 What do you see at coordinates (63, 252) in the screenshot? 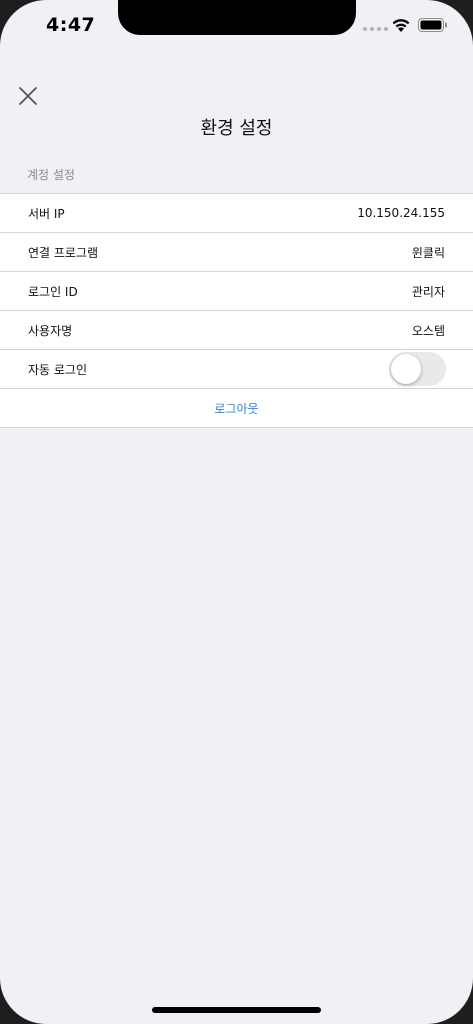
I see `row-label: 연결 프로그램` at bounding box center [63, 252].